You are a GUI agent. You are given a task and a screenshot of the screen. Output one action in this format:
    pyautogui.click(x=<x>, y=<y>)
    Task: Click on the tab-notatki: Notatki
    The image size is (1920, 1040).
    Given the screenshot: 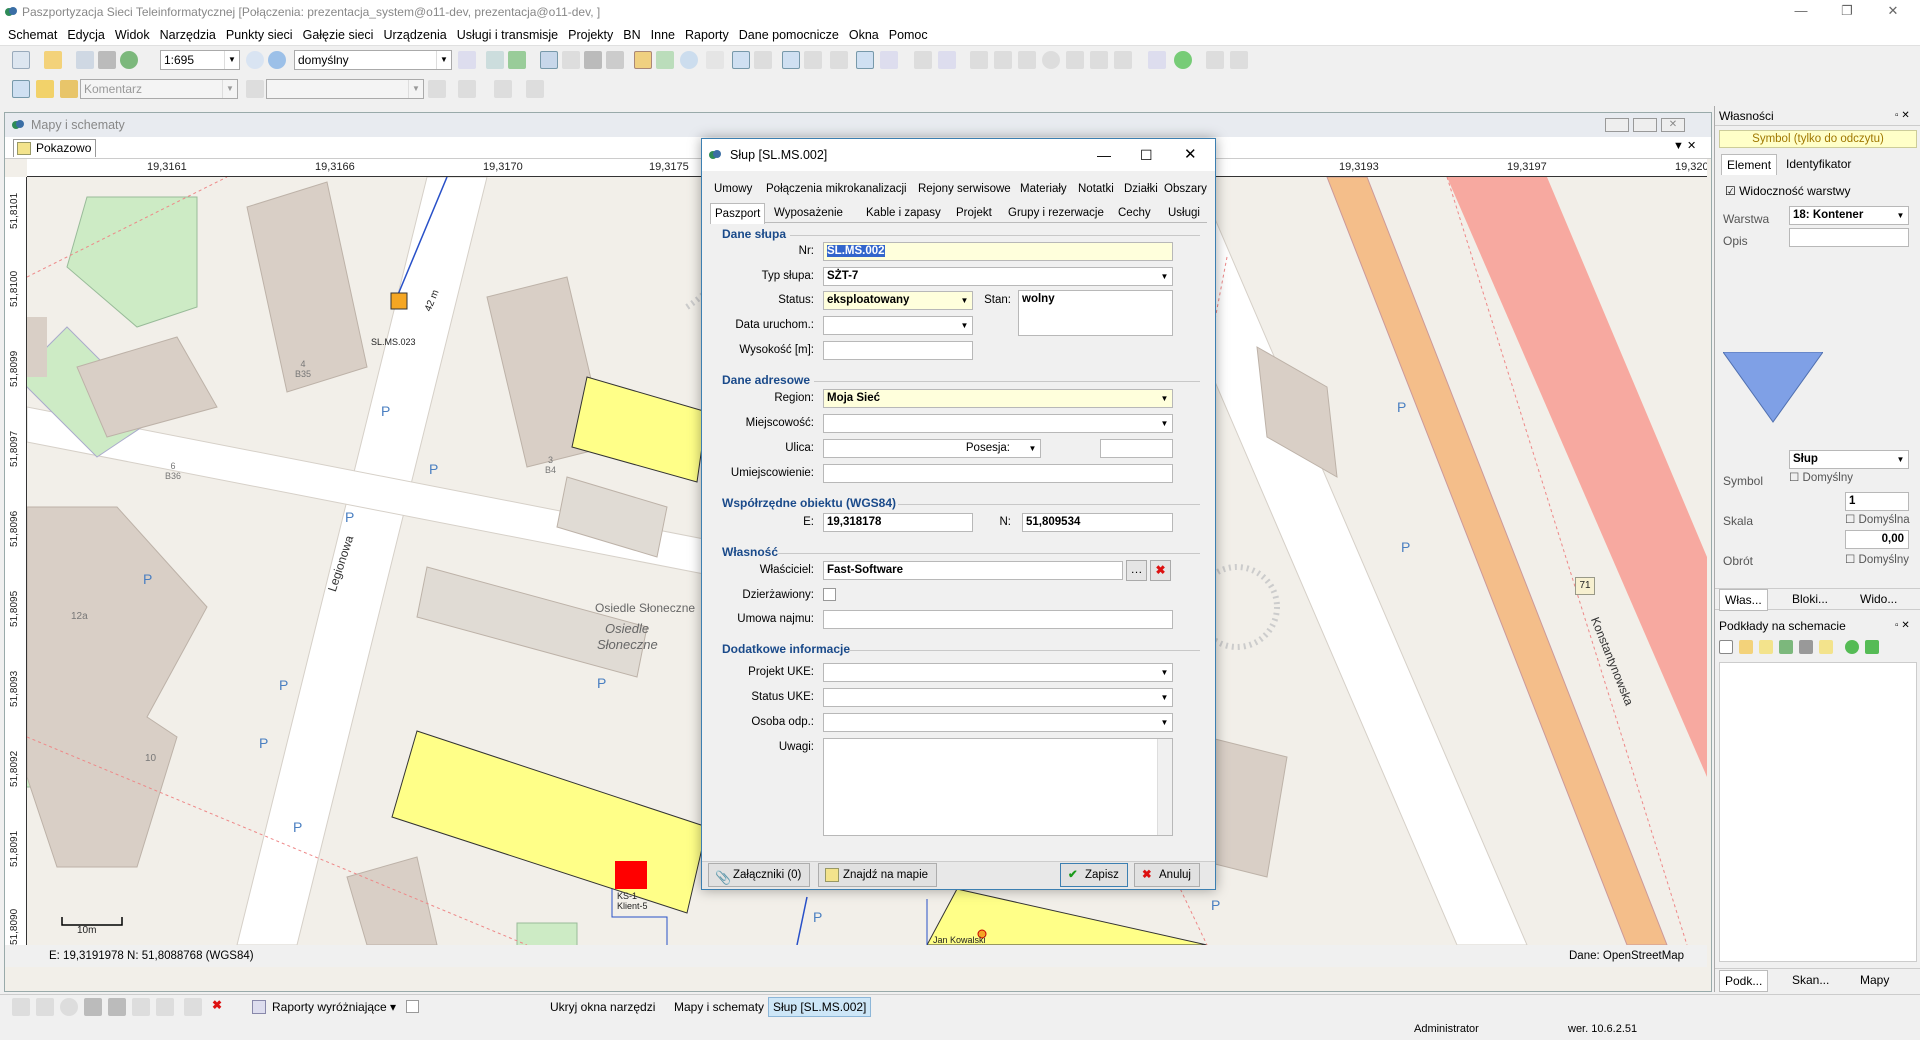 What is the action you would take?
    pyautogui.click(x=1096, y=189)
    